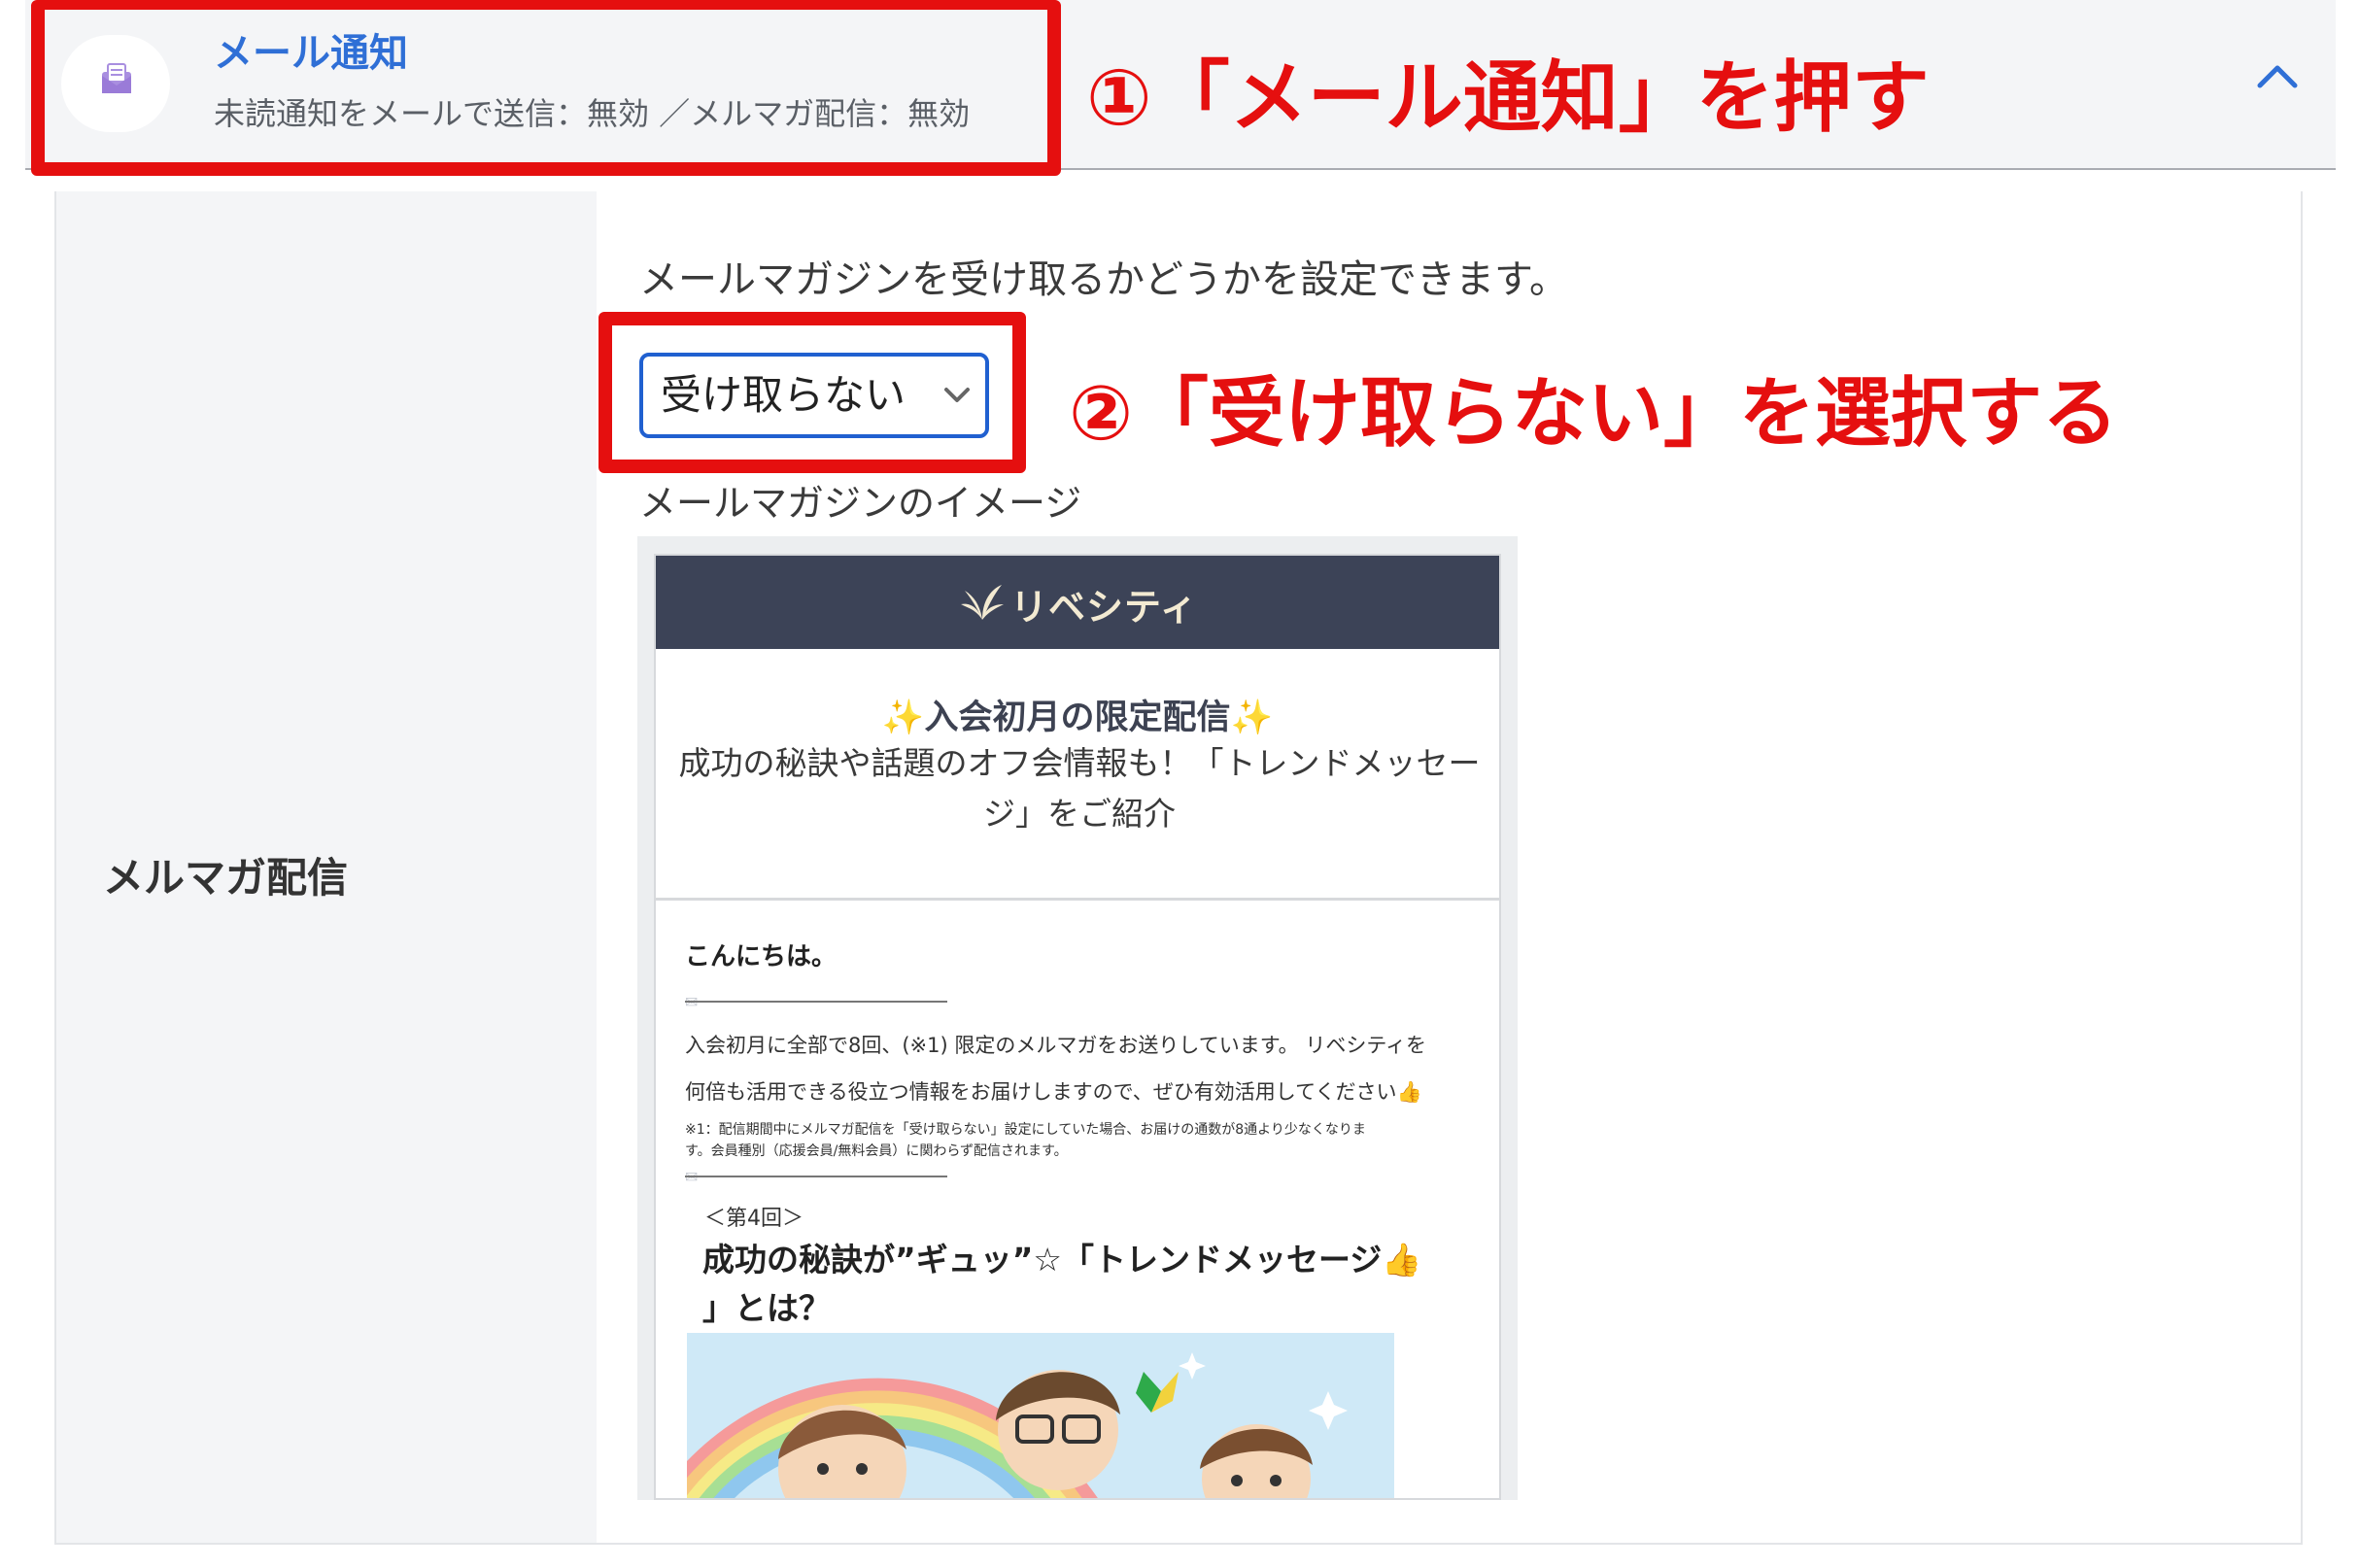 Image resolution: width=2359 pixels, height=1568 pixels. What do you see at coordinates (1053, 1092) in the screenshot?
I see `email-body-line: 何倍も活用できる役立つ情報をお届けしますので、ぜひ有効活用してください👍` at bounding box center [1053, 1092].